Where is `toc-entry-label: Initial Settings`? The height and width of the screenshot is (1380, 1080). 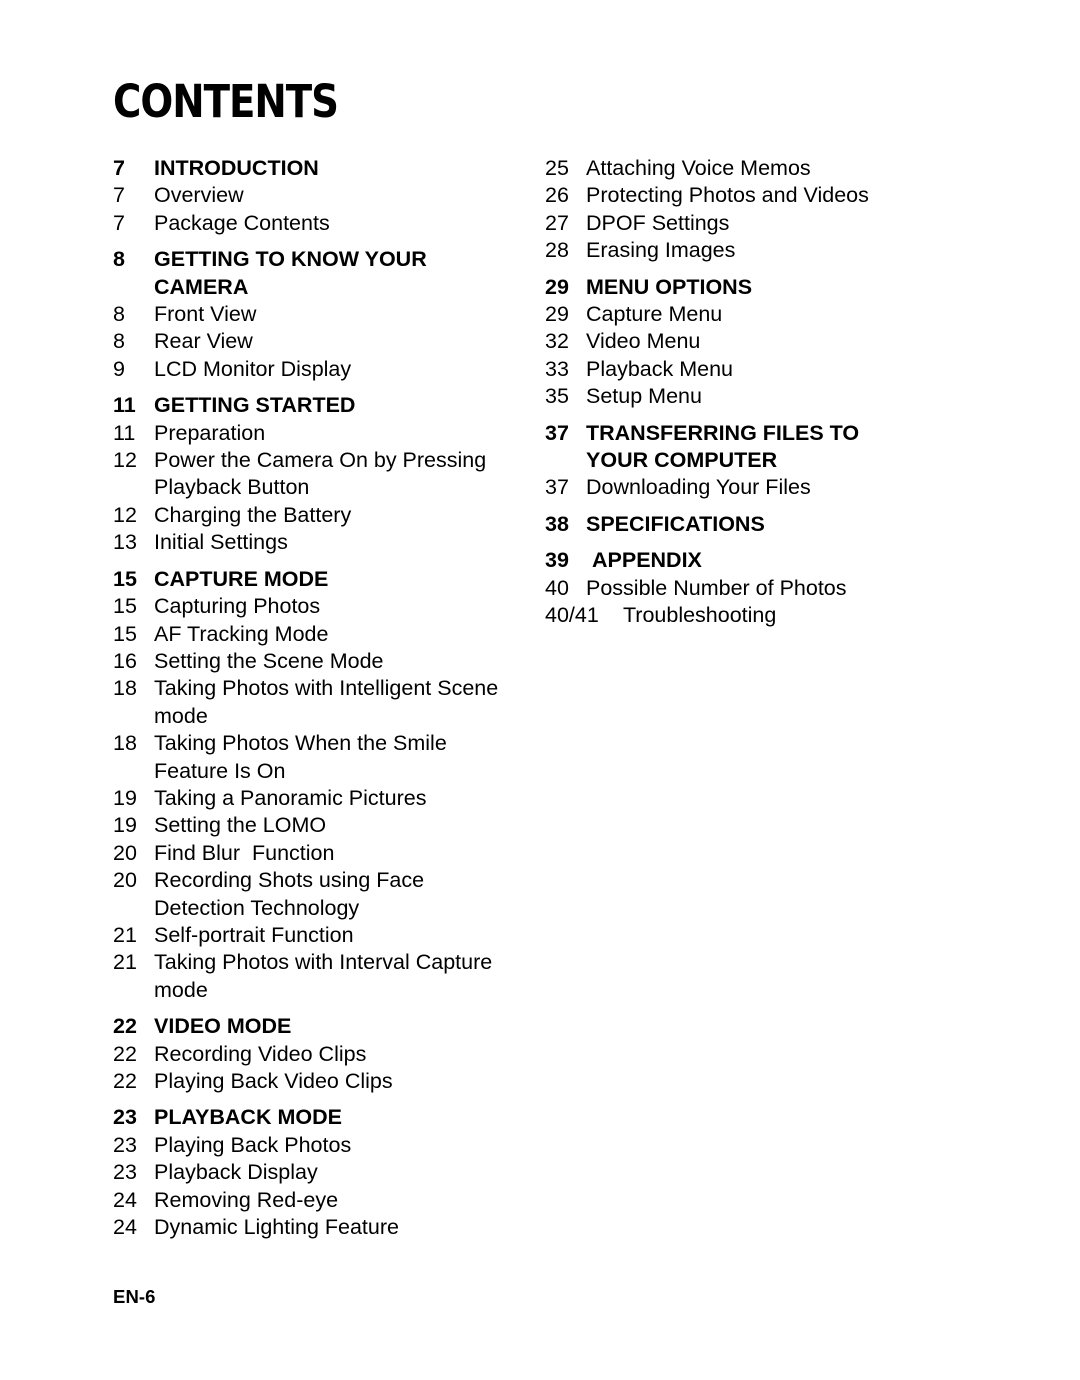
toc-entry-label: Initial Settings is located at coordinates (221, 542).